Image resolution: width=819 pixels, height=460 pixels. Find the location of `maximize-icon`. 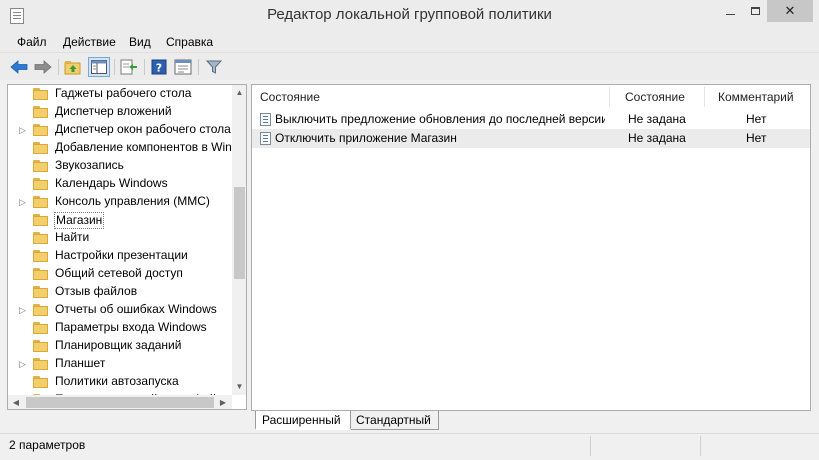

maximize-icon is located at coordinates (755, 11).